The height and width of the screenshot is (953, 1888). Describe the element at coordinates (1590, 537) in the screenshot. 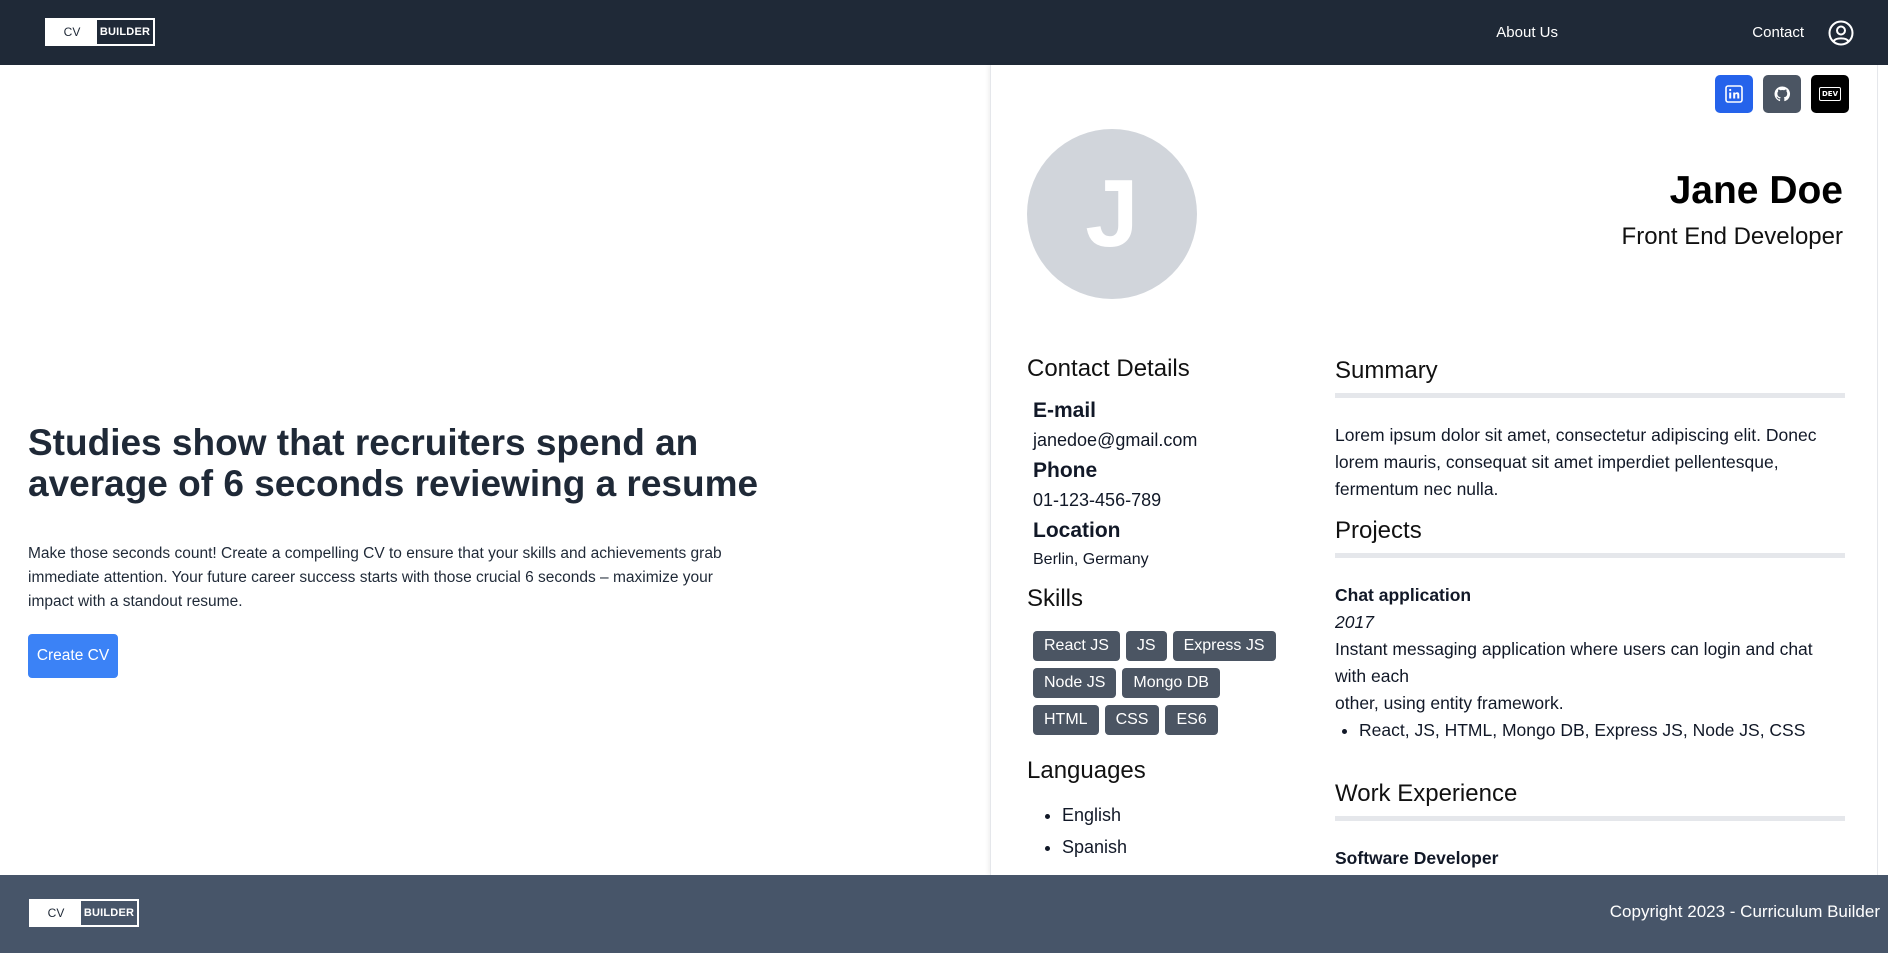

I see `projects-heading: Projects` at that location.